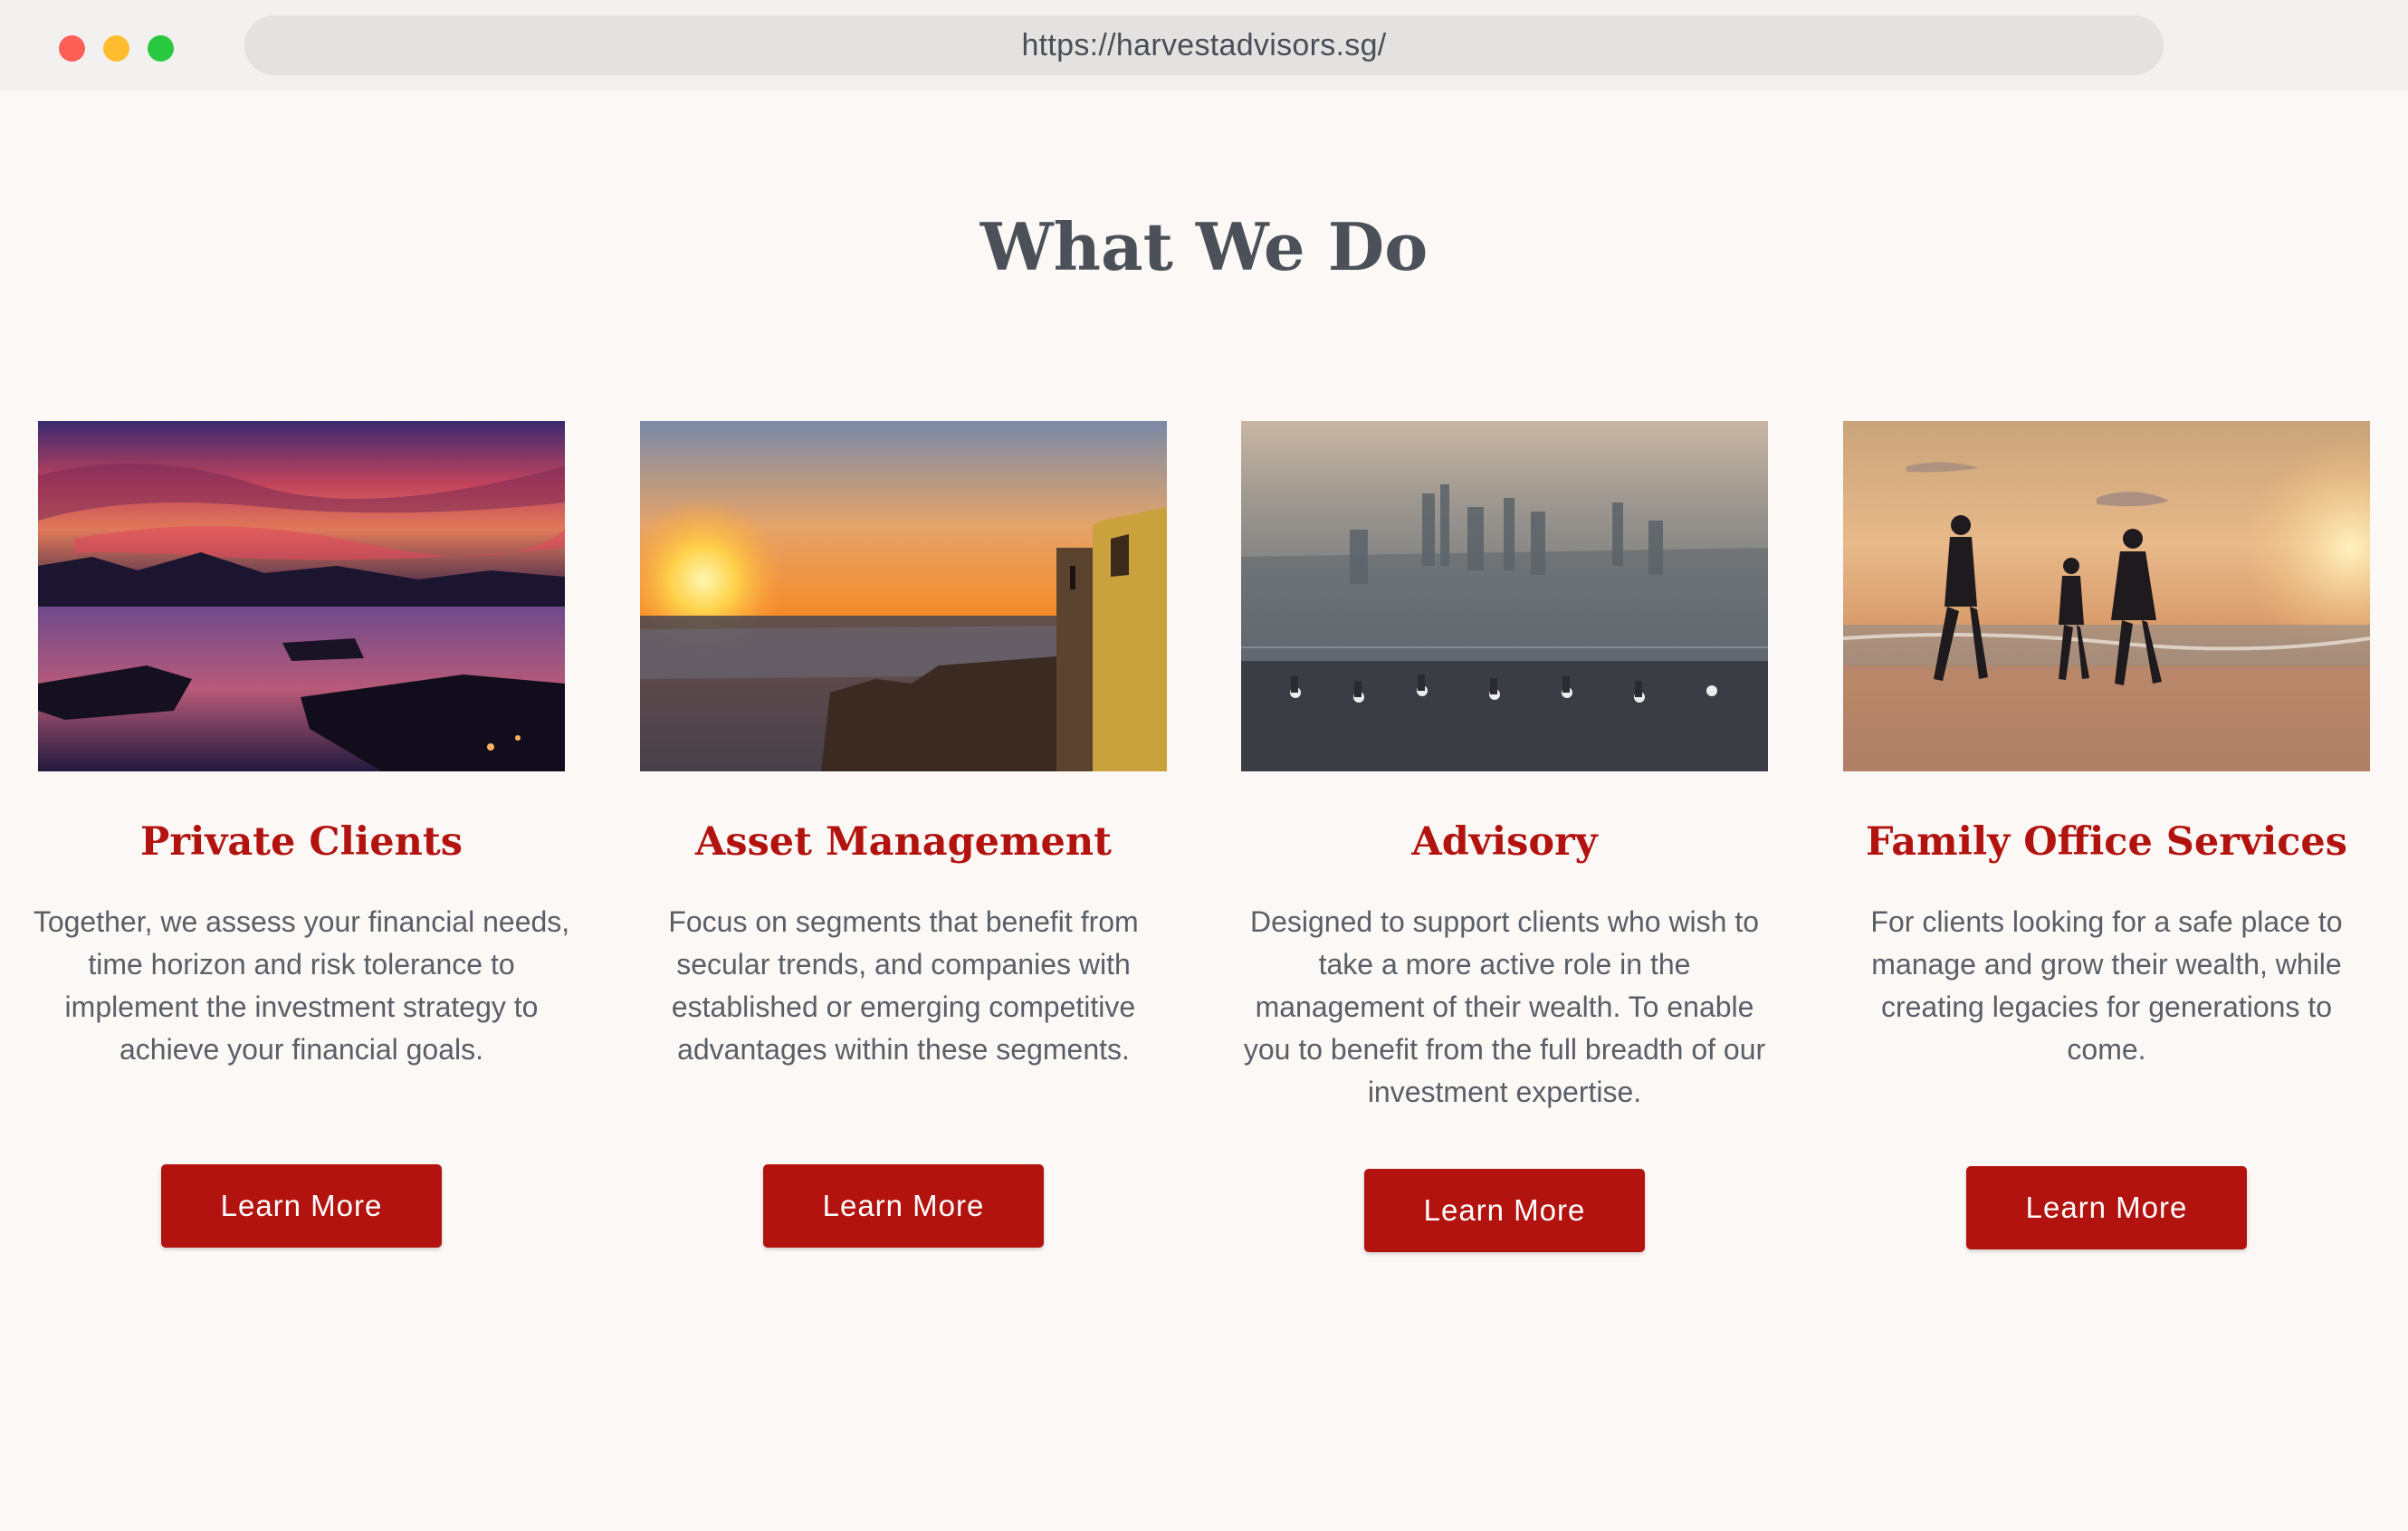  Describe the element at coordinates (116, 48) in the screenshot. I see `minimize-window-button` at that location.